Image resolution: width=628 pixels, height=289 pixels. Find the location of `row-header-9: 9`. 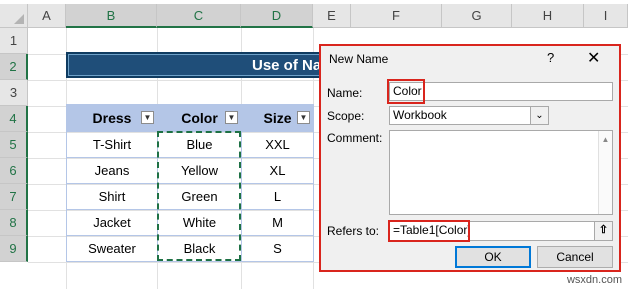

row-header-9: 9 is located at coordinates (14, 249).